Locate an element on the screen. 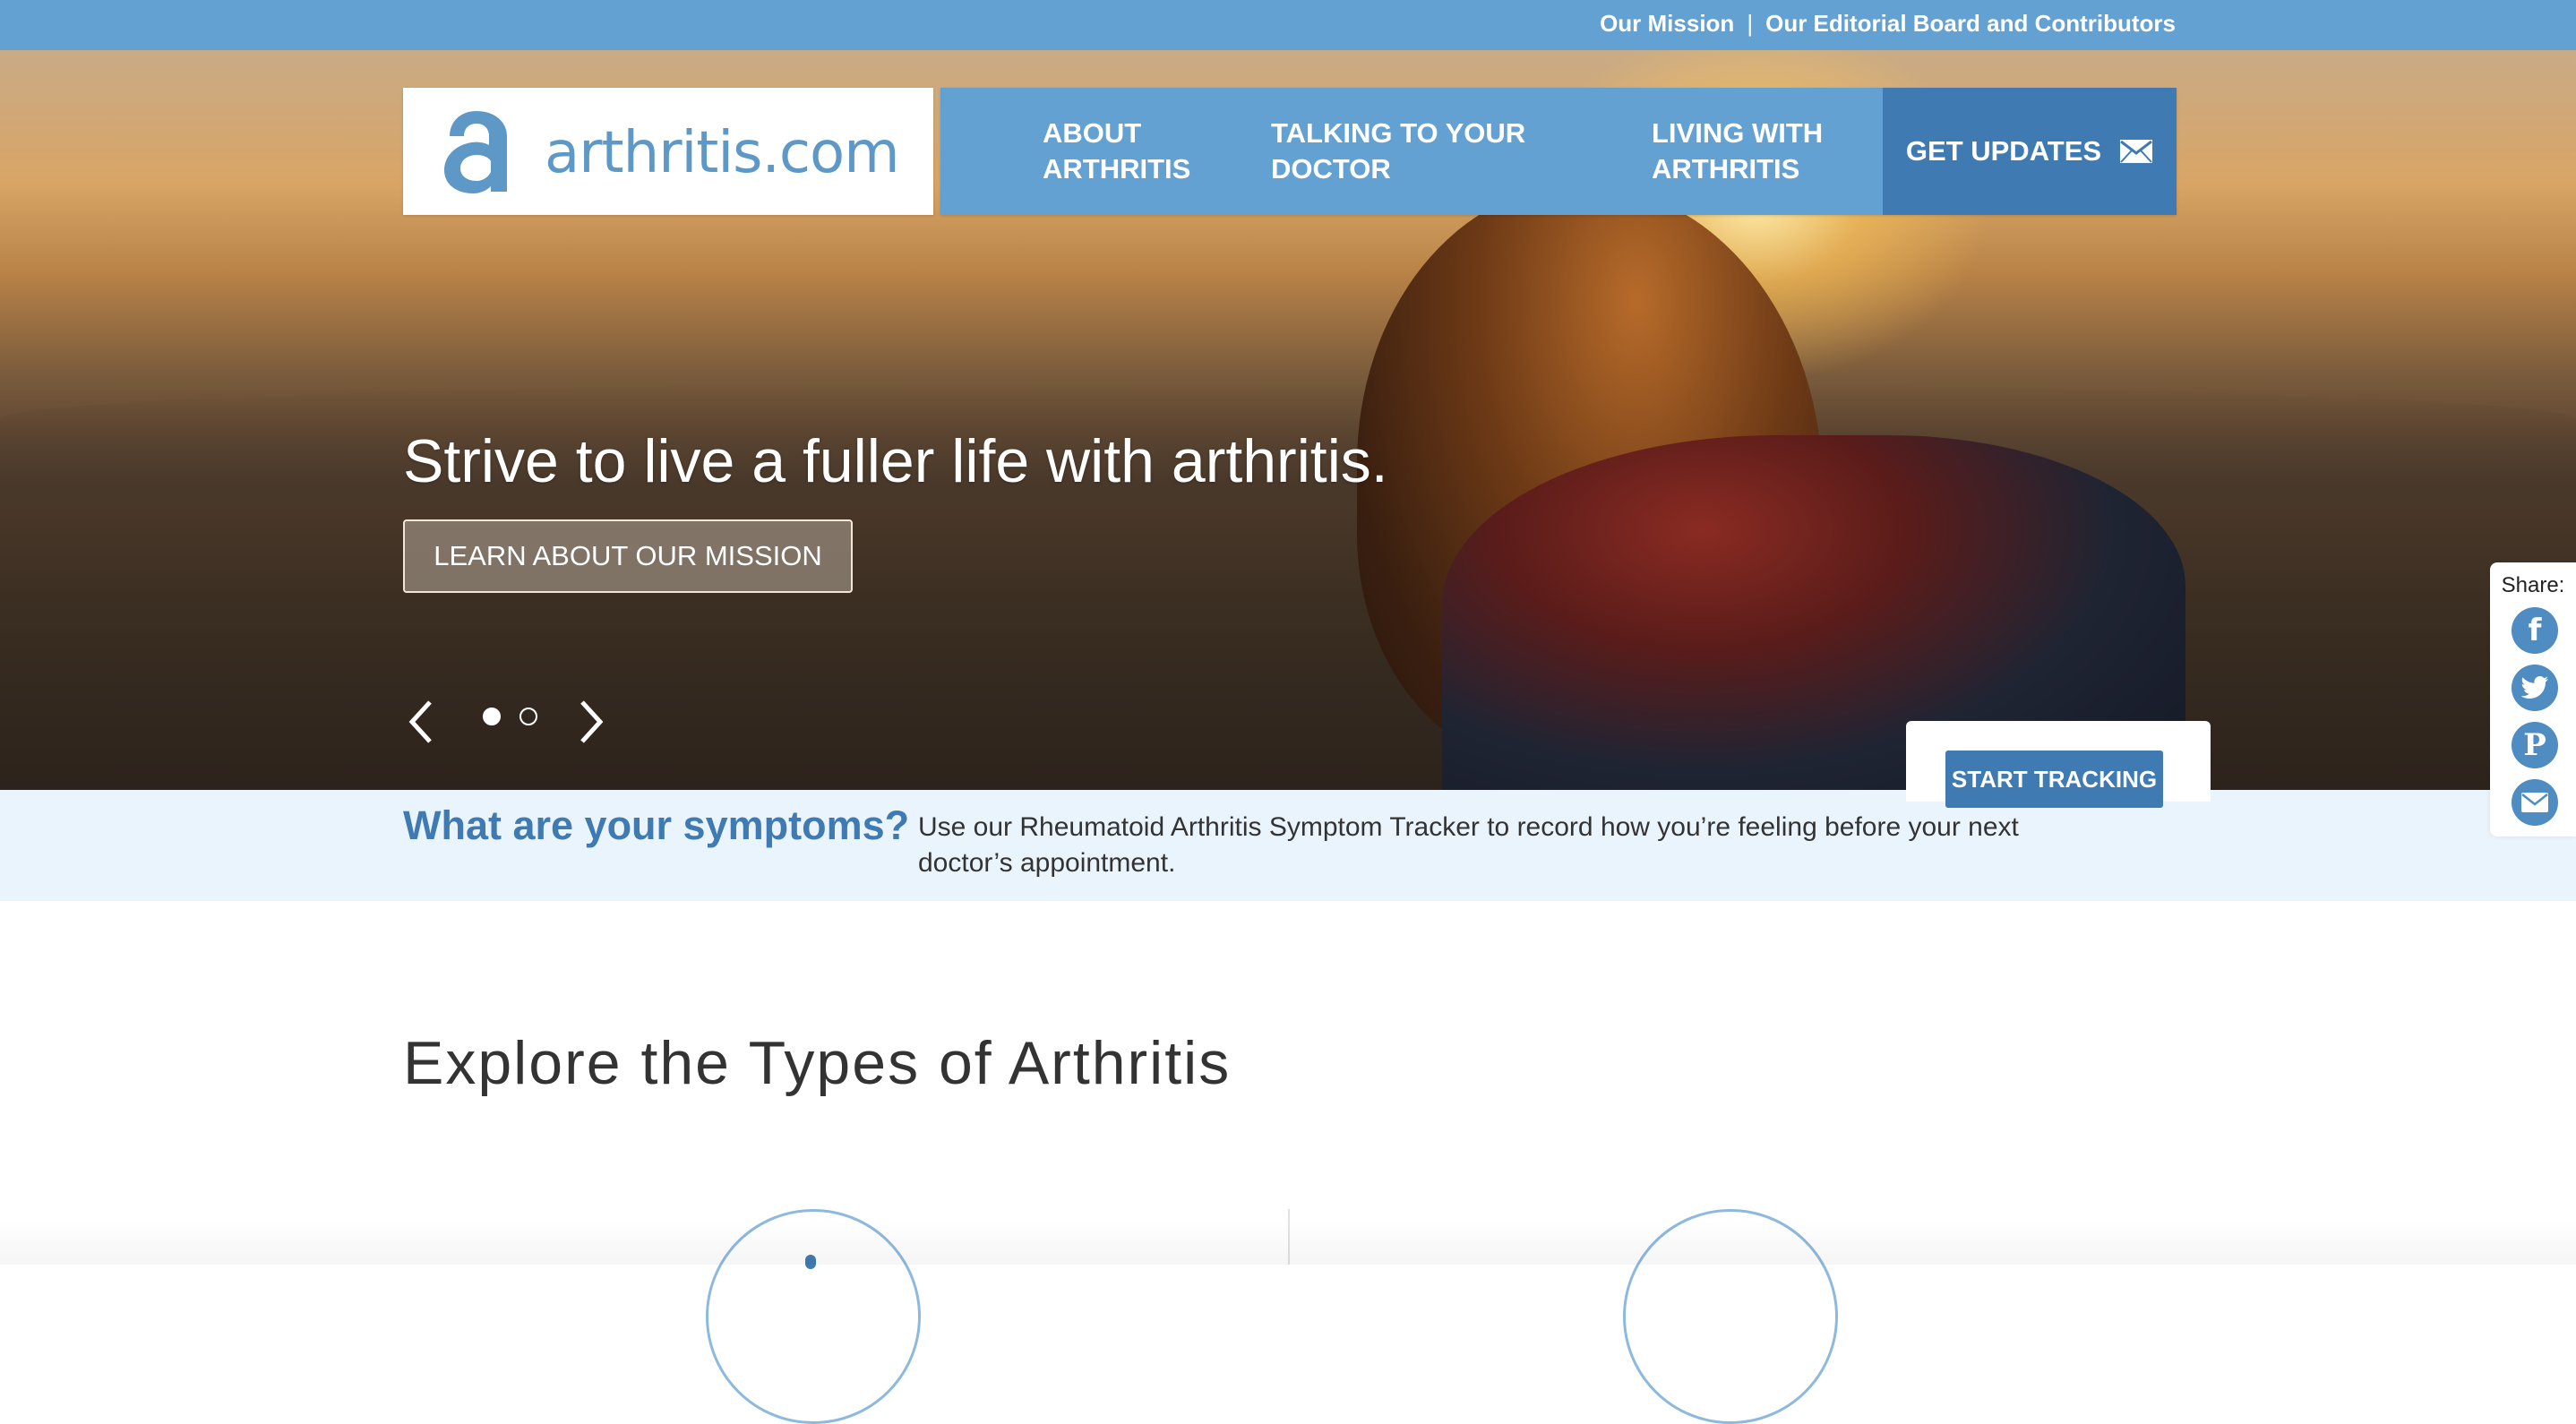 The image size is (2576, 1424). site-logo: arthritis.com is located at coordinates (668, 151).